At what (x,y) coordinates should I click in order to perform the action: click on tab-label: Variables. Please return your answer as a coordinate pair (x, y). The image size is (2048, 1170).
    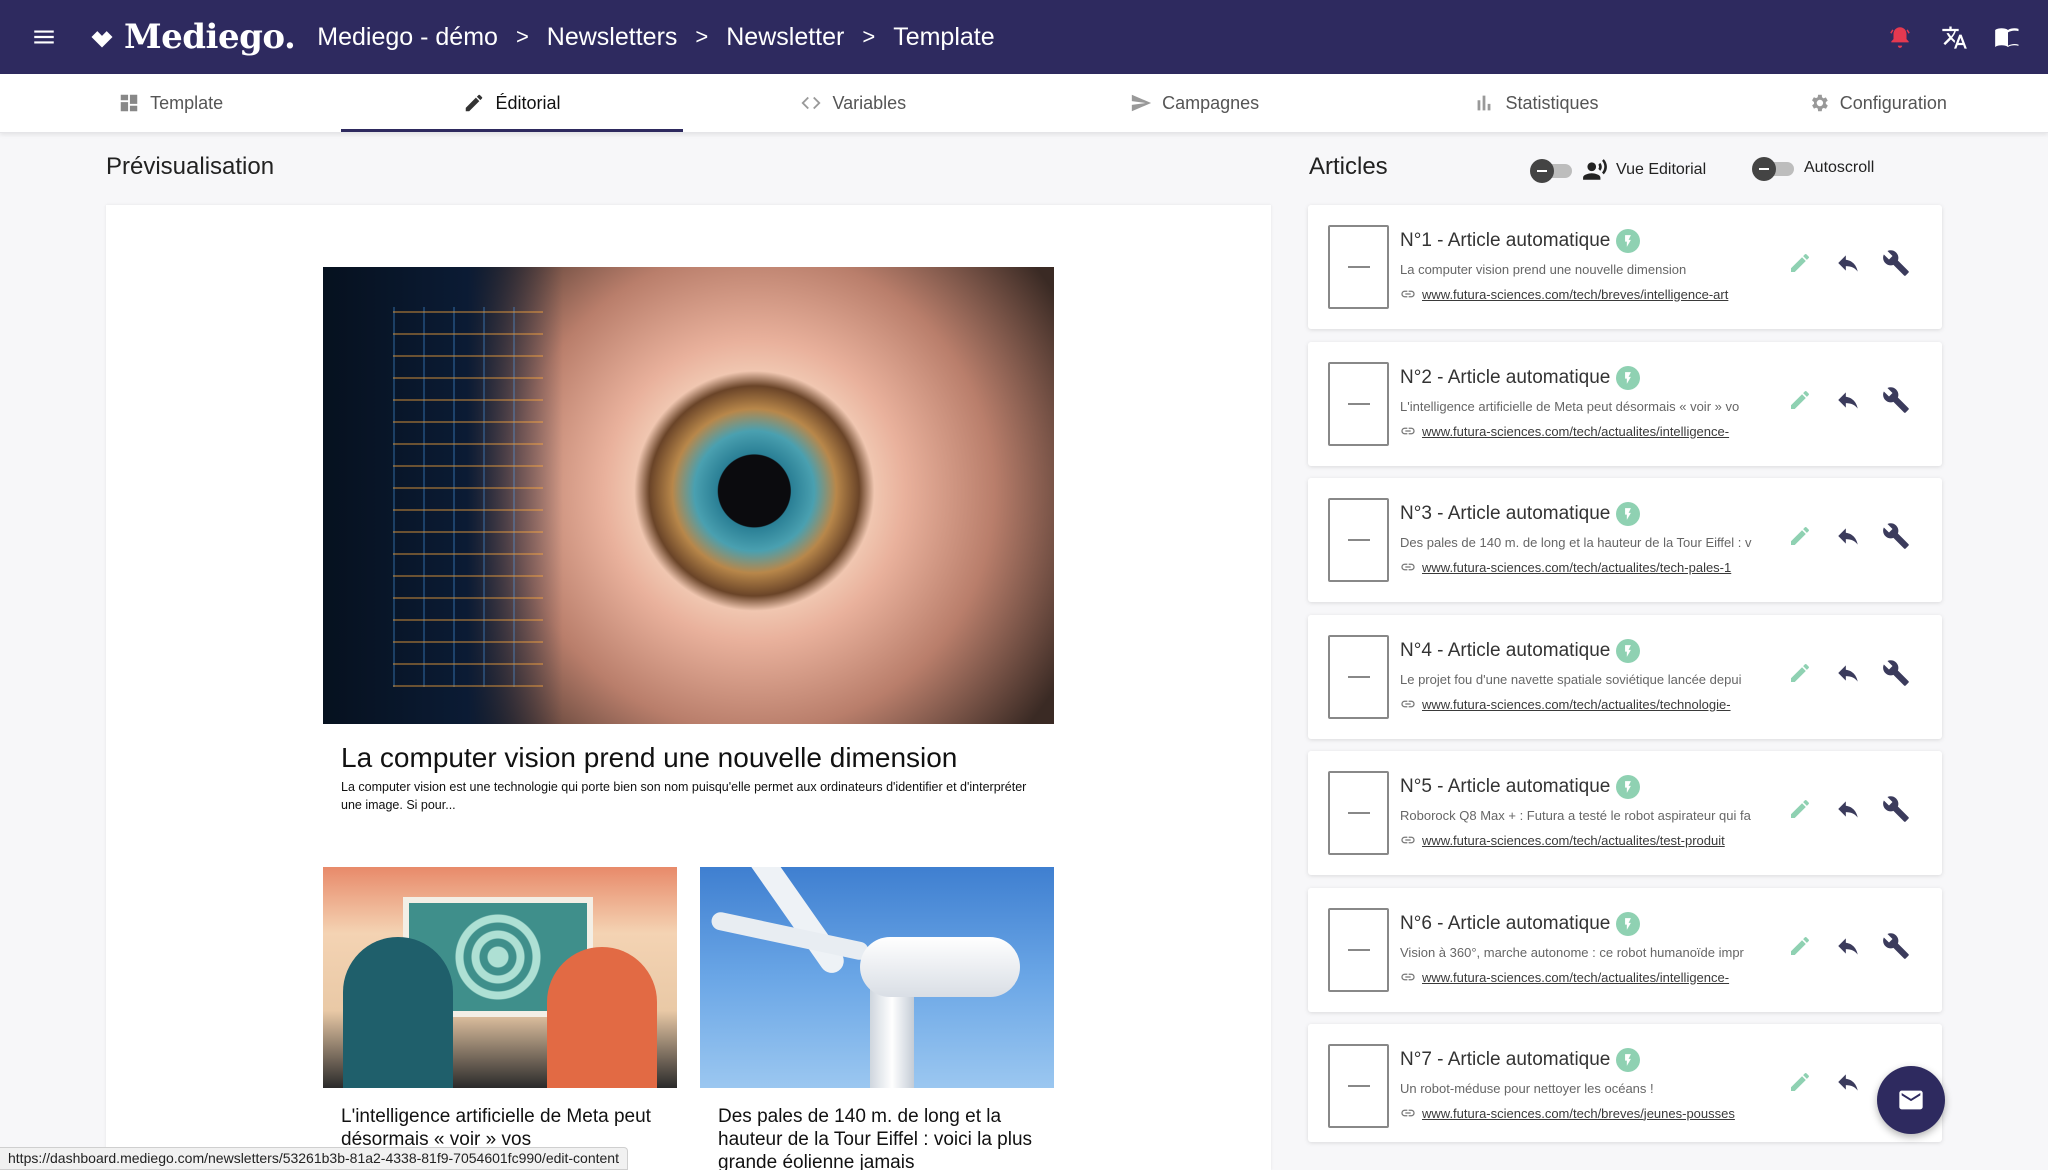
    Looking at the image, I should click on (869, 102).